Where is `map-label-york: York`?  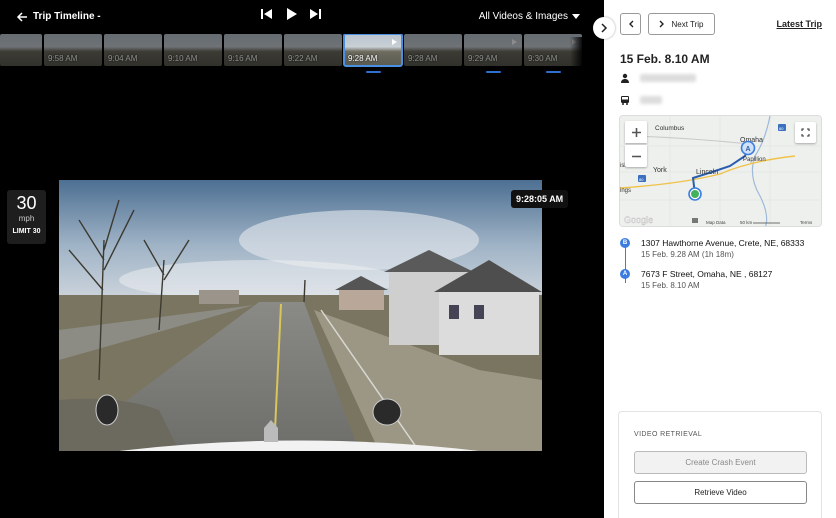 map-label-york: York is located at coordinates (660, 170).